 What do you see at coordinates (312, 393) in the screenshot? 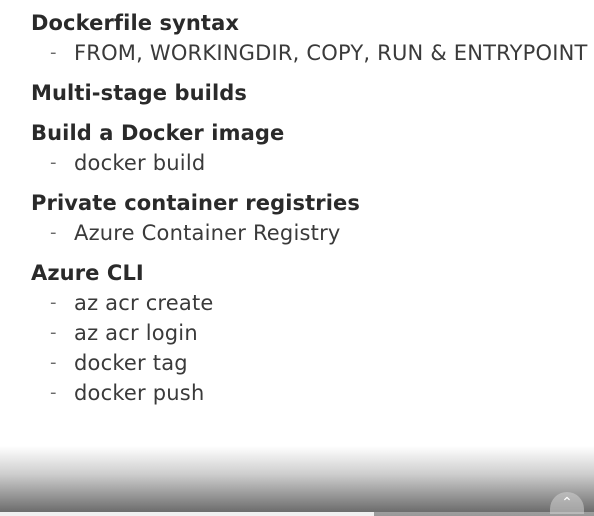
I see `list-item: - docker push` at bounding box center [312, 393].